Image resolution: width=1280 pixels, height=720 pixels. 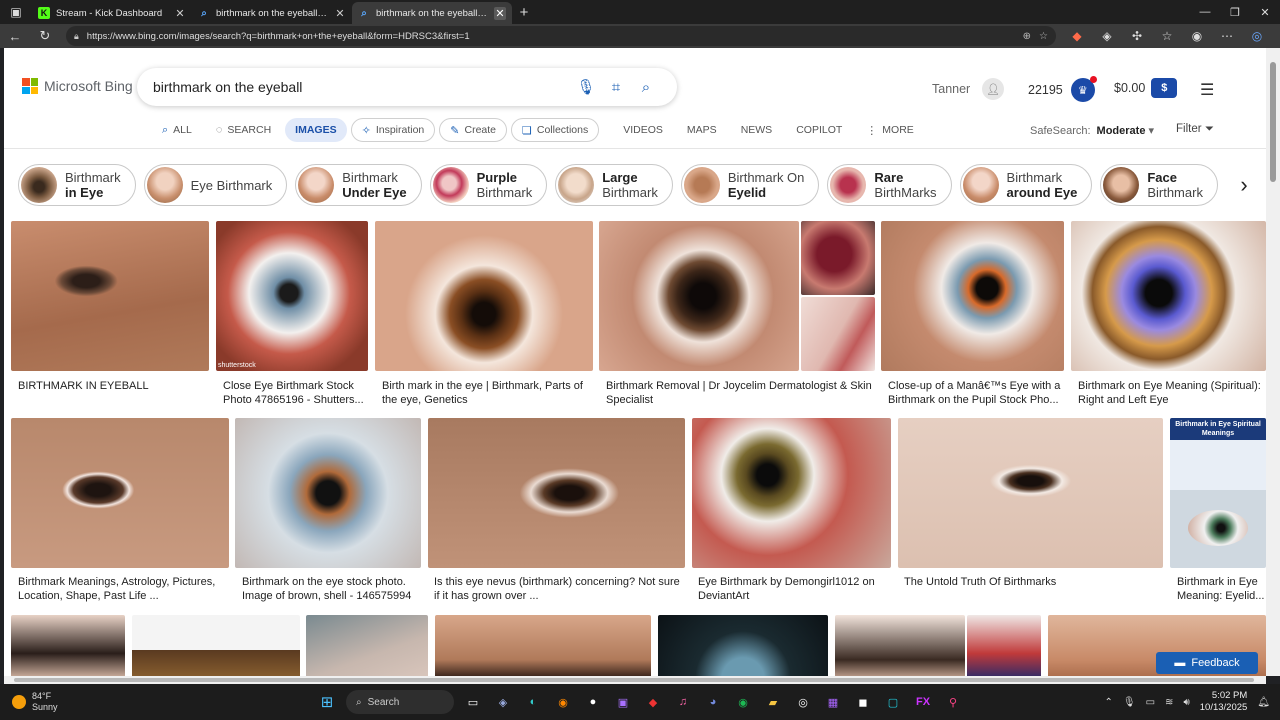 I want to click on horizontal-scrollbar, so click(x=635, y=680).